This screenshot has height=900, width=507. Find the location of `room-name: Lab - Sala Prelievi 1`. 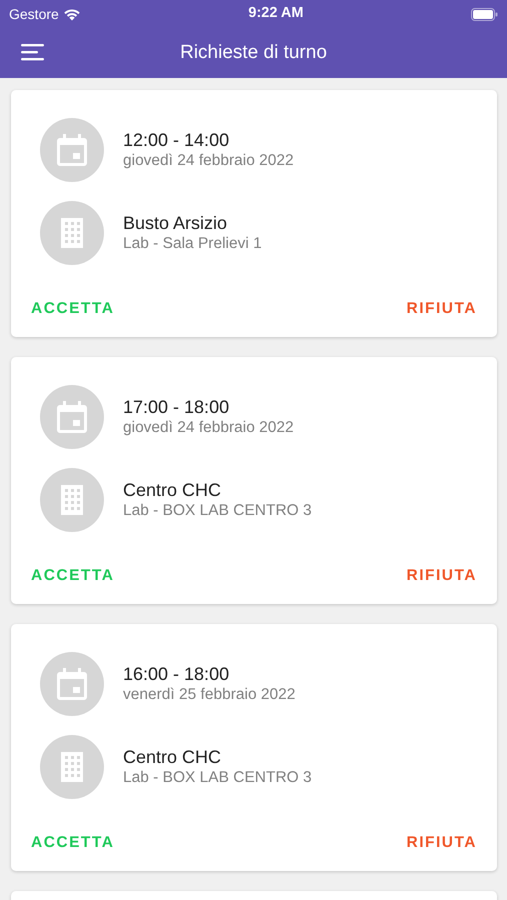

room-name: Lab - Sala Prelievi 1 is located at coordinates (192, 244).